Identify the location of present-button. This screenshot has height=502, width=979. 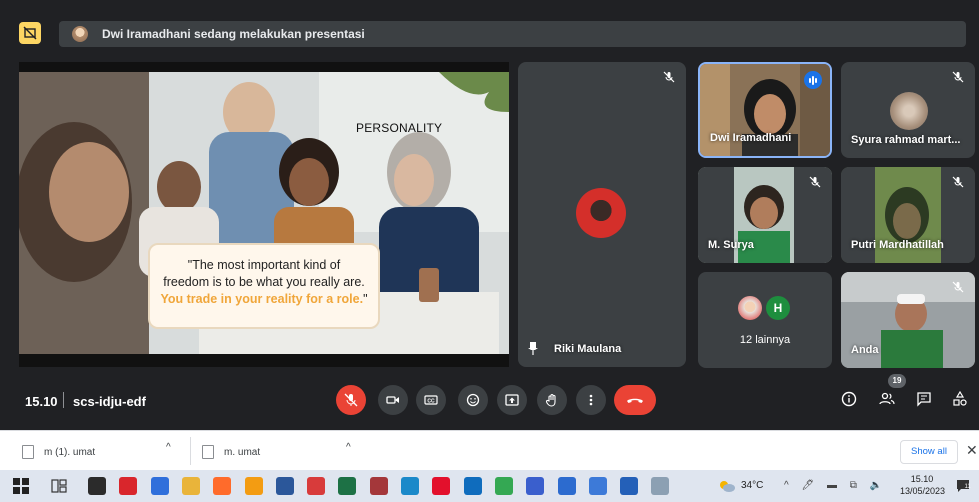
(512, 400).